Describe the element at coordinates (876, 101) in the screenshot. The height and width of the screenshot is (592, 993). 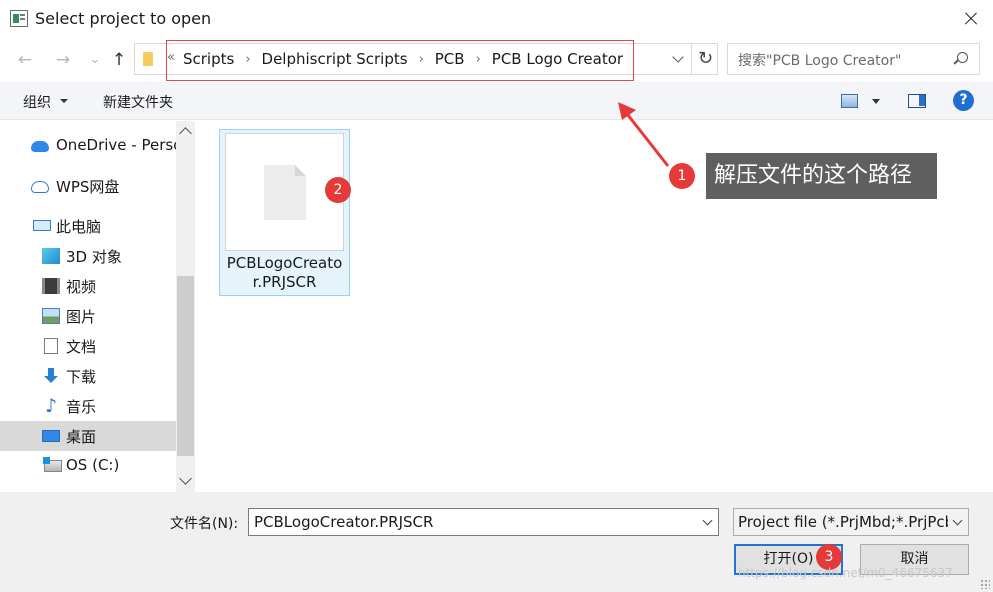
I see `view-options-dropdown-icon` at that location.